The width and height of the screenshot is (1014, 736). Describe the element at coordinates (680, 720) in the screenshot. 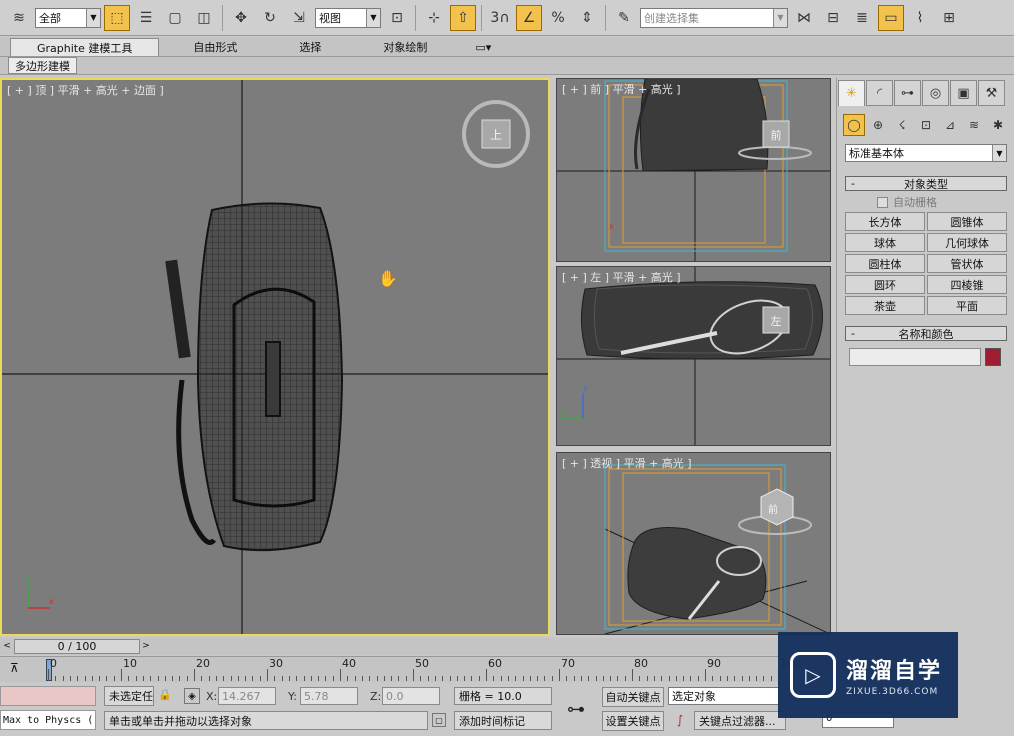

I see `key-tangent-icon: ∫` at that location.